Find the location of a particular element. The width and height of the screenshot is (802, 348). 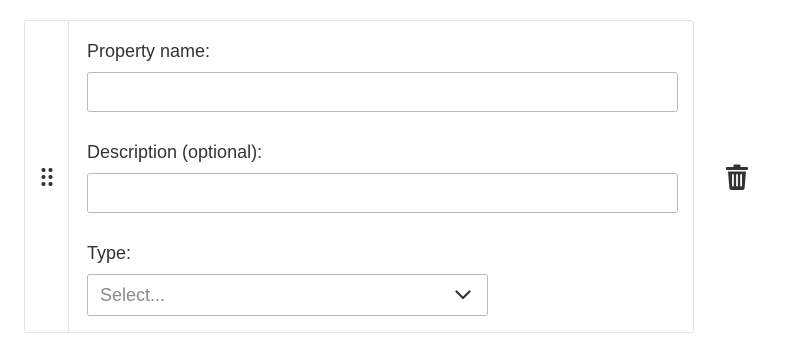

description-input is located at coordinates (382, 193).